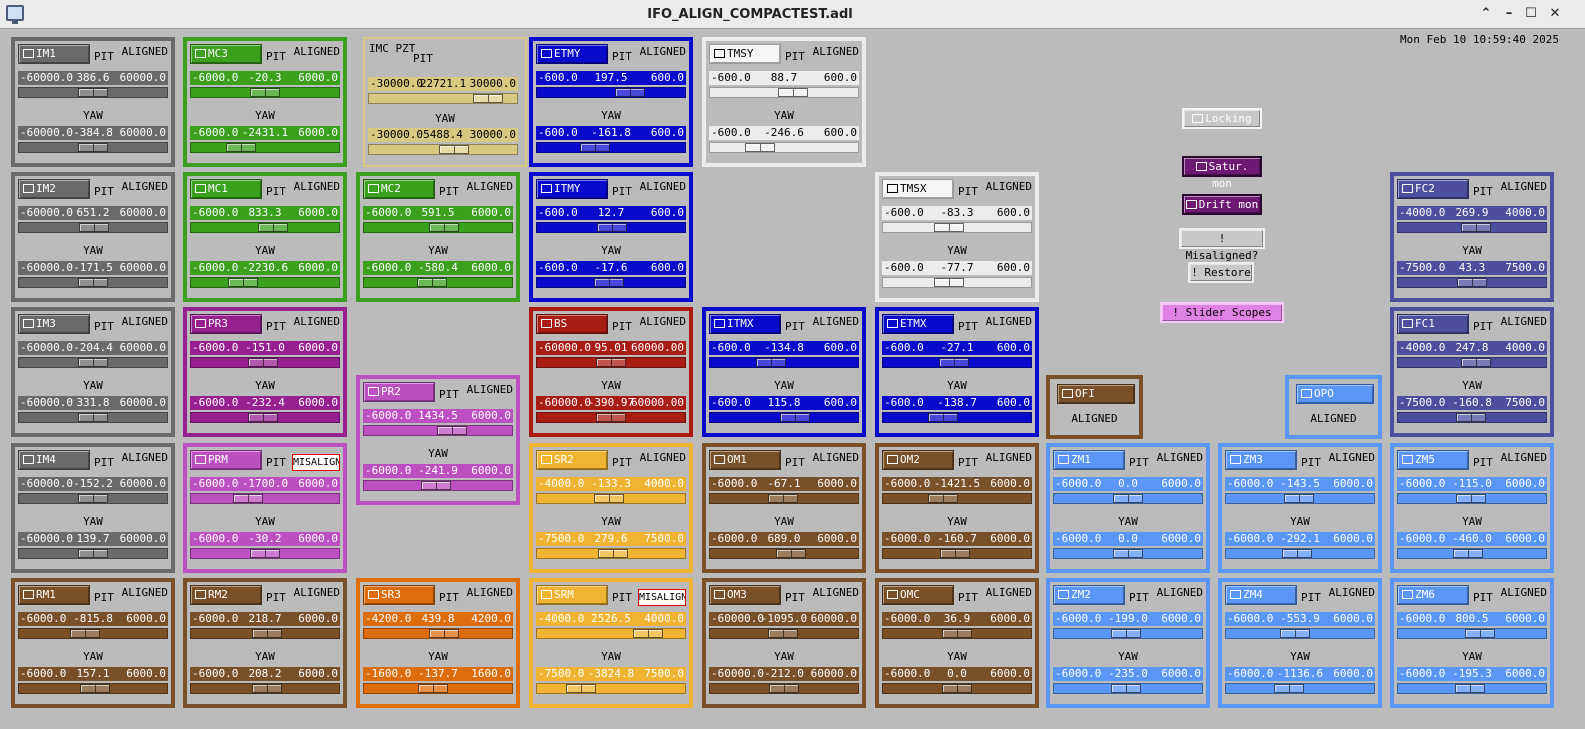 The height and width of the screenshot is (729, 1585). What do you see at coordinates (1222, 312) in the screenshot?
I see `slider-scopes-button: ! Slider Scopes` at bounding box center [1222, 312].